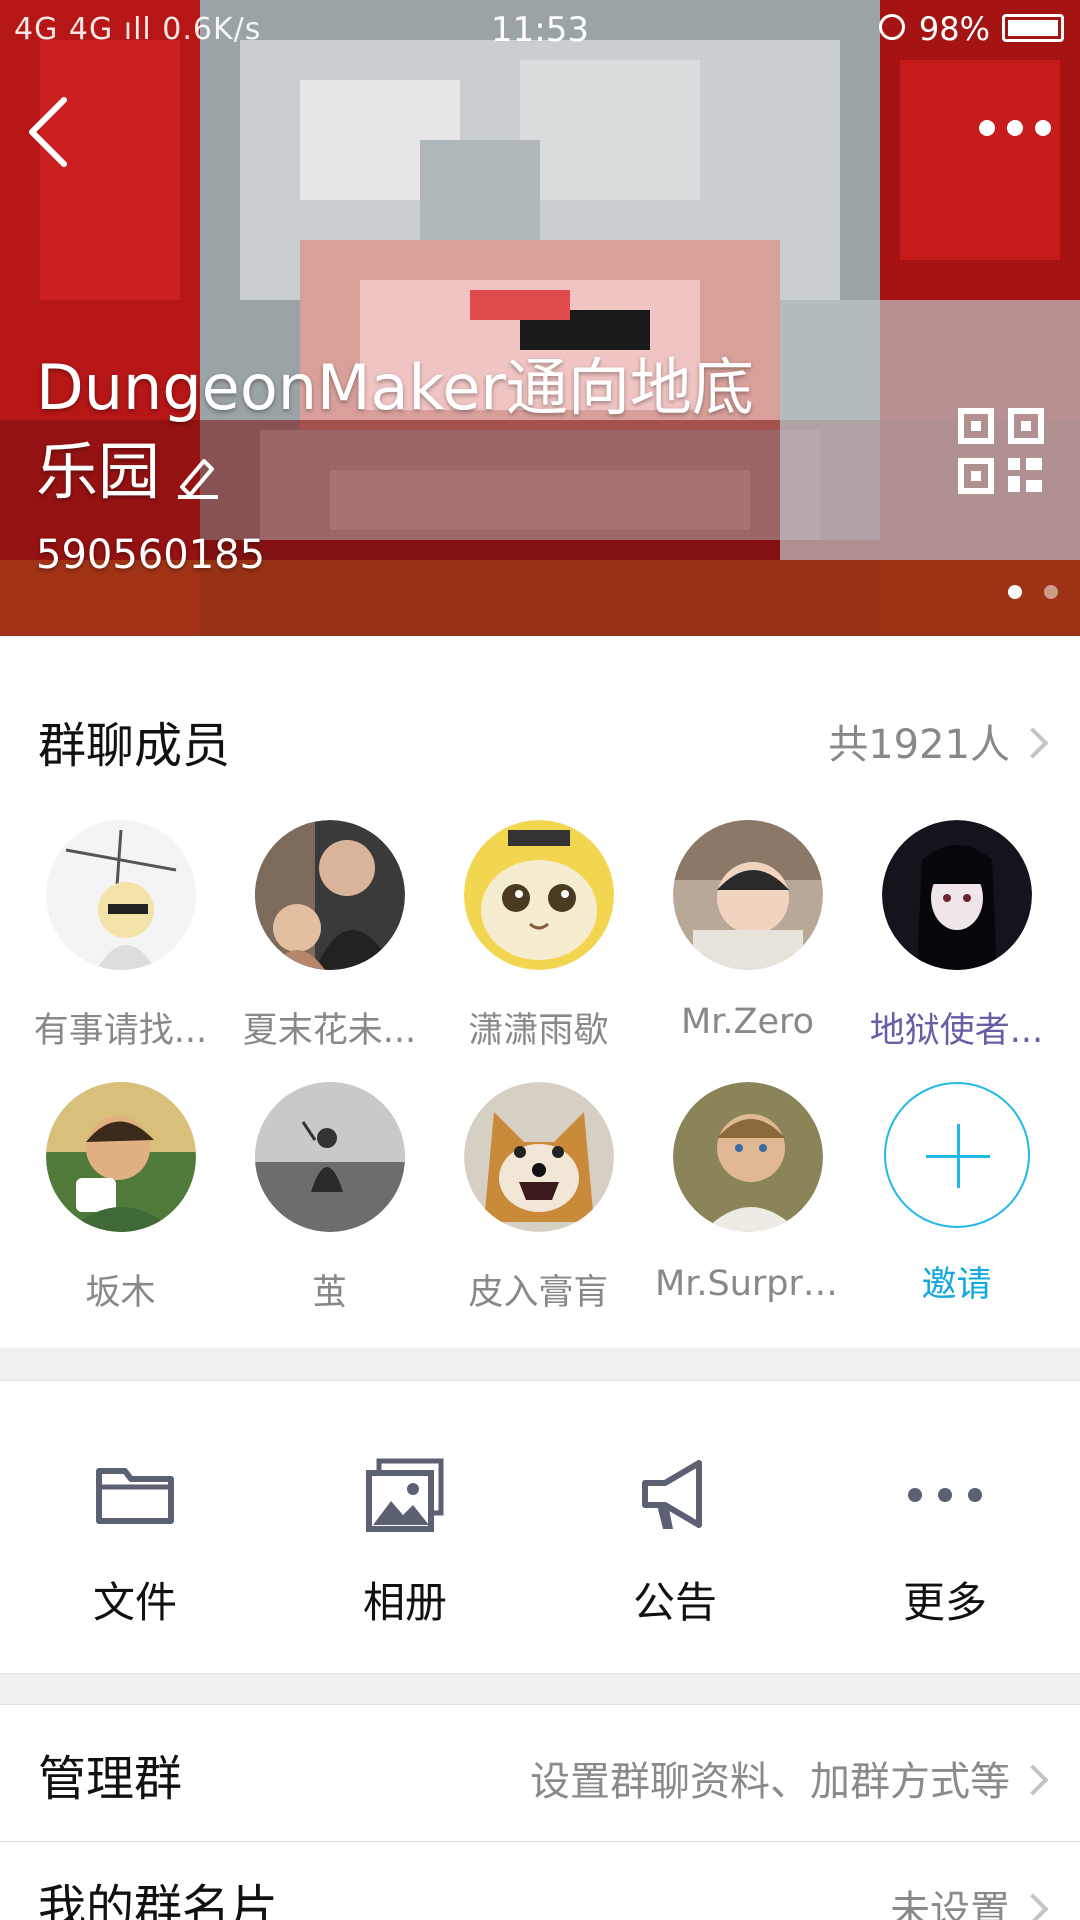 Image resolution: width=1080 pixels, height=1920 pixels. What do you see at coordinates (770, 1782) in the screenshot?
I see `manage-group-value-text: 设置群聊资料、加群方式等` at bounding box center [770, 1782].